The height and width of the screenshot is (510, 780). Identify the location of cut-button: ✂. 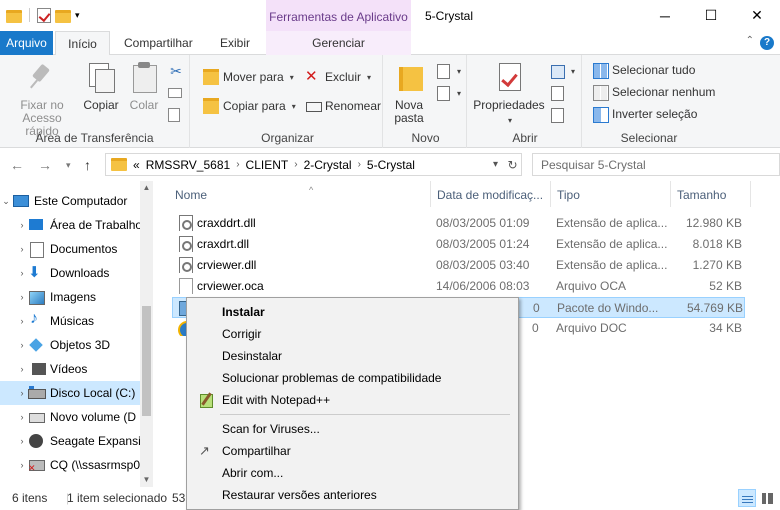
(176, 71).